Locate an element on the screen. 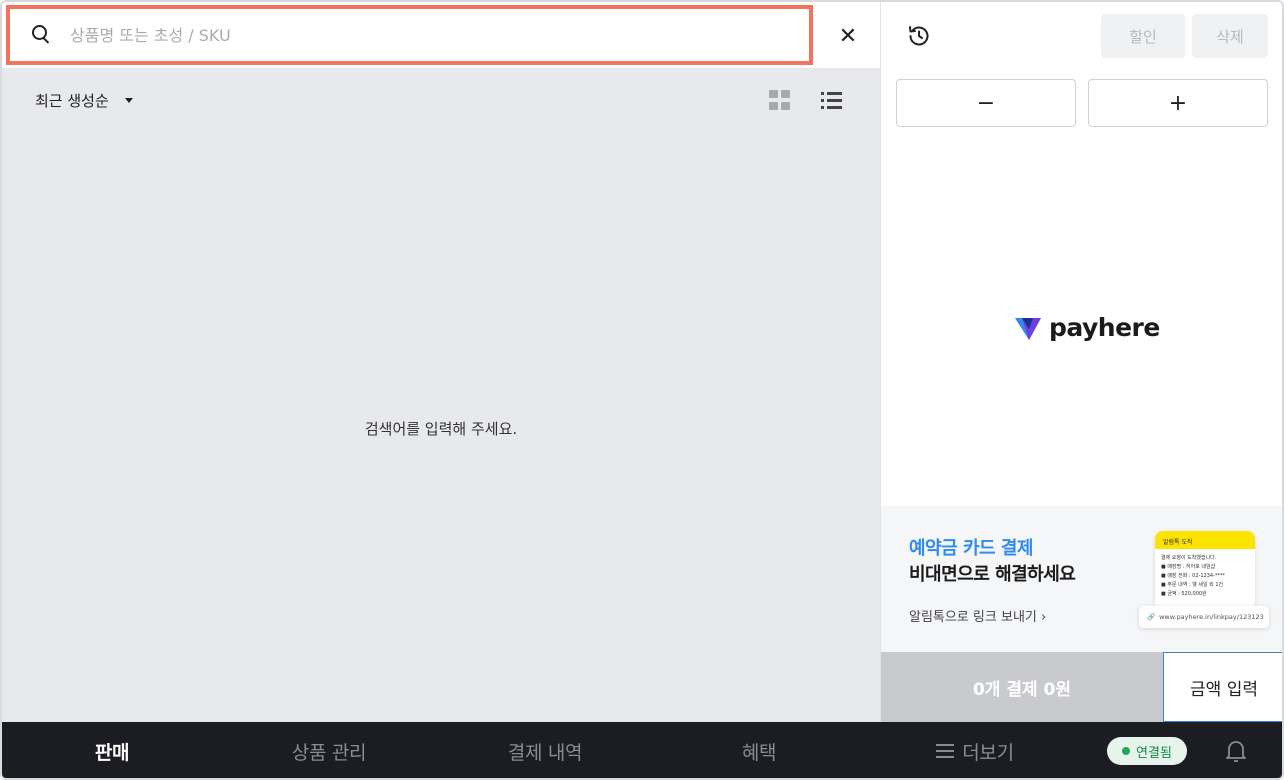  payhere-logo: payhere is located at coordinates (1086, 327).